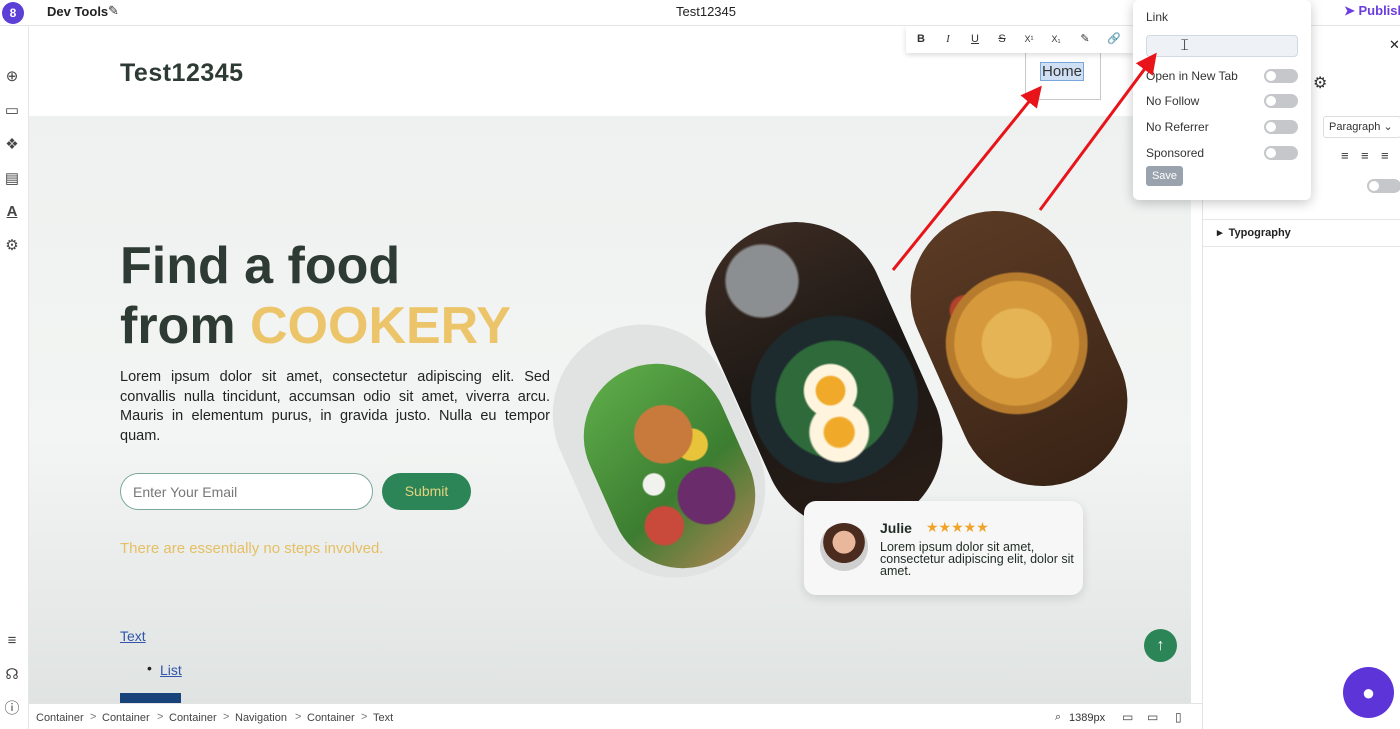 The height and width of the screenshot is (729, 1400). I want to click on link-popup-title: Link, so click(1157, 17).